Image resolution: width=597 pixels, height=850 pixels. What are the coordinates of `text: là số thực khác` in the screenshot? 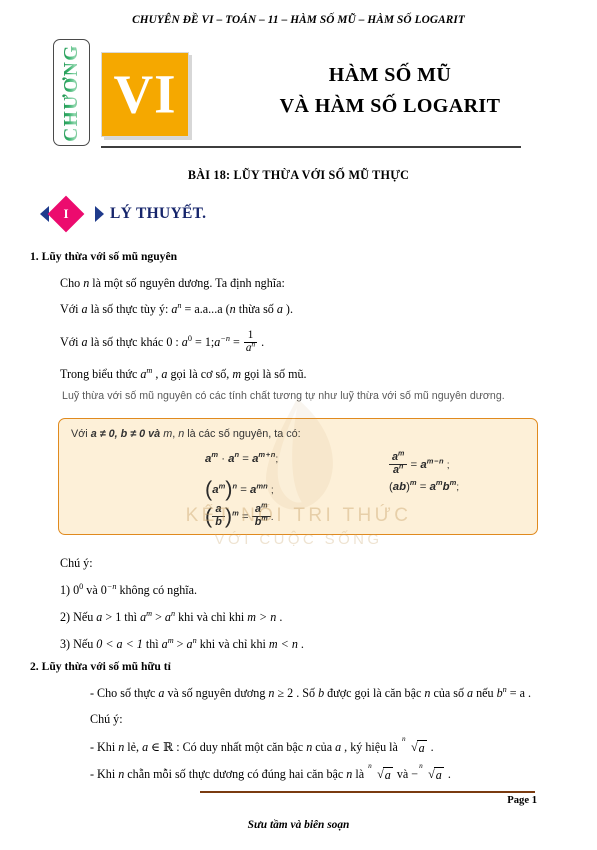 It's located at (127, 342).